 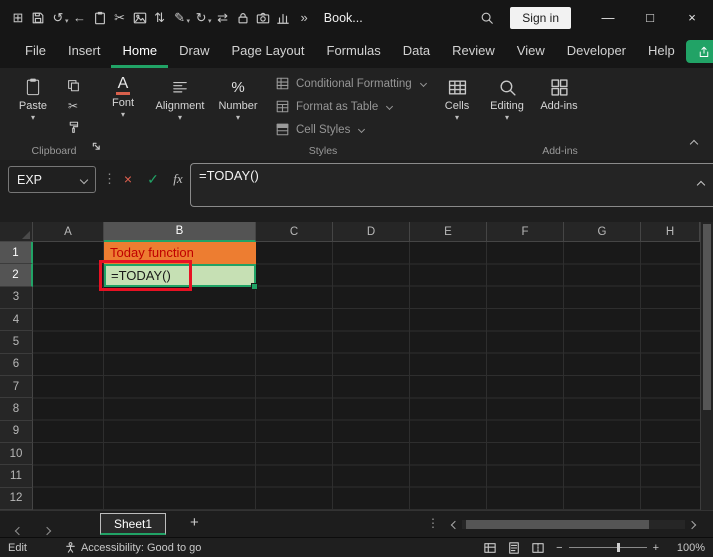 What do you see at coordinates (699, 51) in the screenshot?
I see `share-button: Share` at bounding box center [699, 51].